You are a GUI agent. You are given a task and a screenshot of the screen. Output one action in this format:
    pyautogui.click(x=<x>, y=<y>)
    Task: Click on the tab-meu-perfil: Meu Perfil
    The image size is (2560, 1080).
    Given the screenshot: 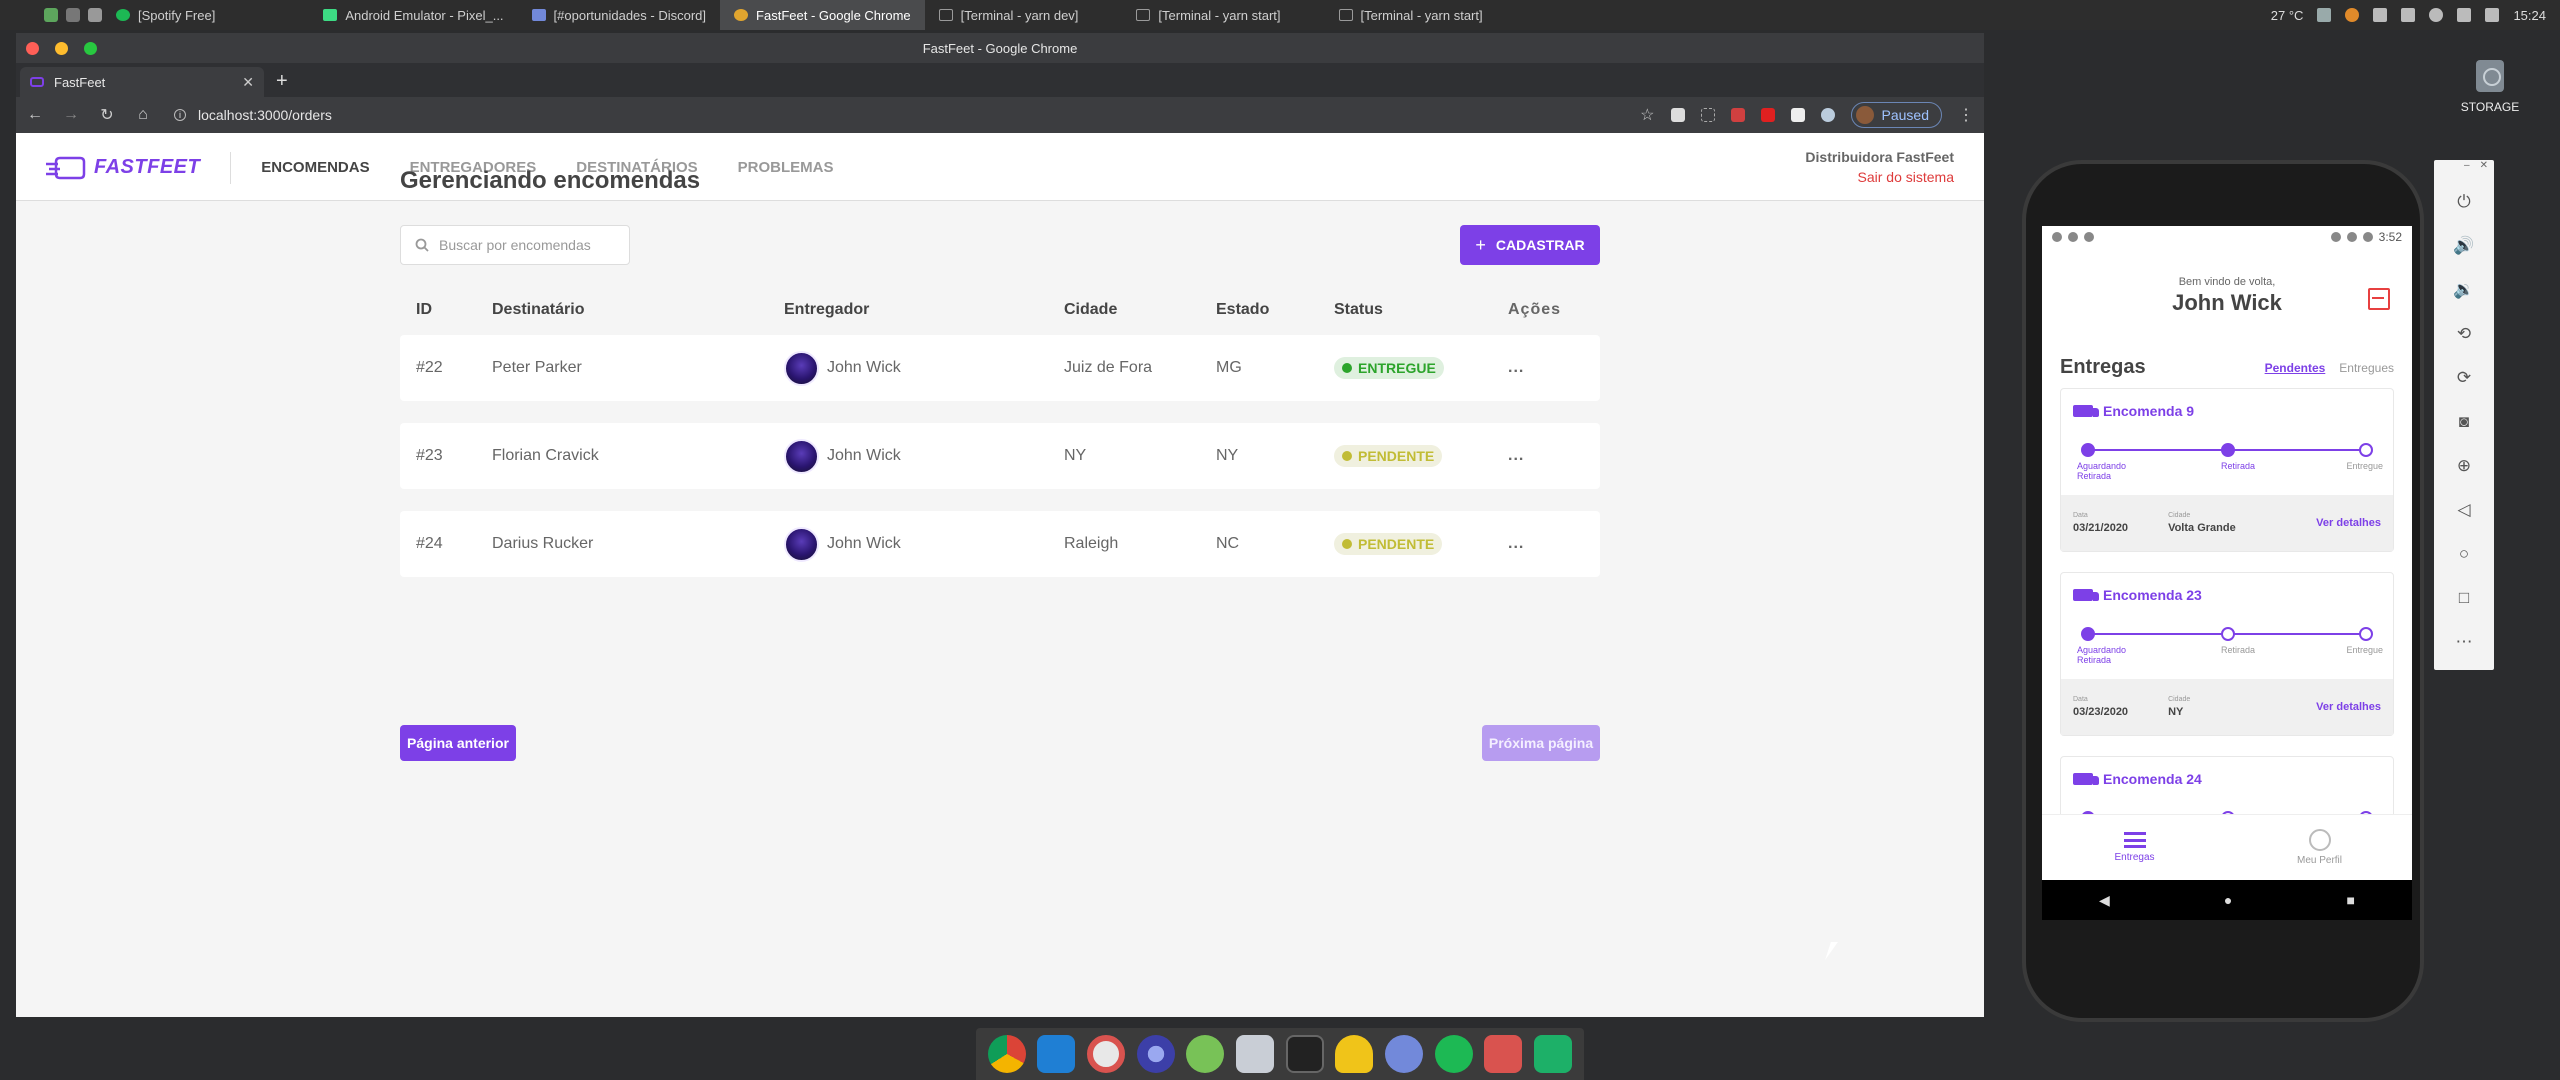 What is the action you would take?
    pyautogui.click(x=2319, y=847)
    